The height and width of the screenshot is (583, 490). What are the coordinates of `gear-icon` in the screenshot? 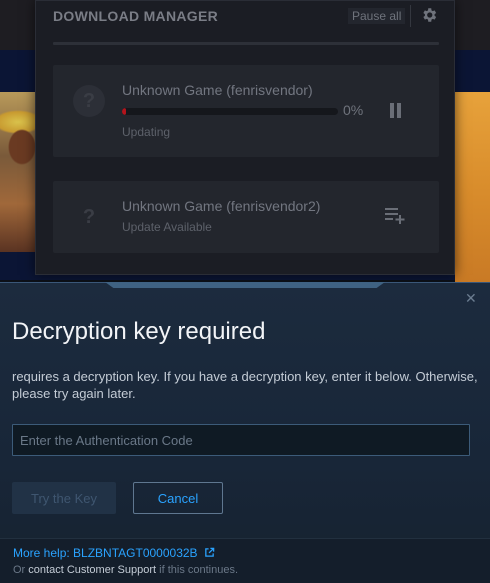 It's located at (429, 15).